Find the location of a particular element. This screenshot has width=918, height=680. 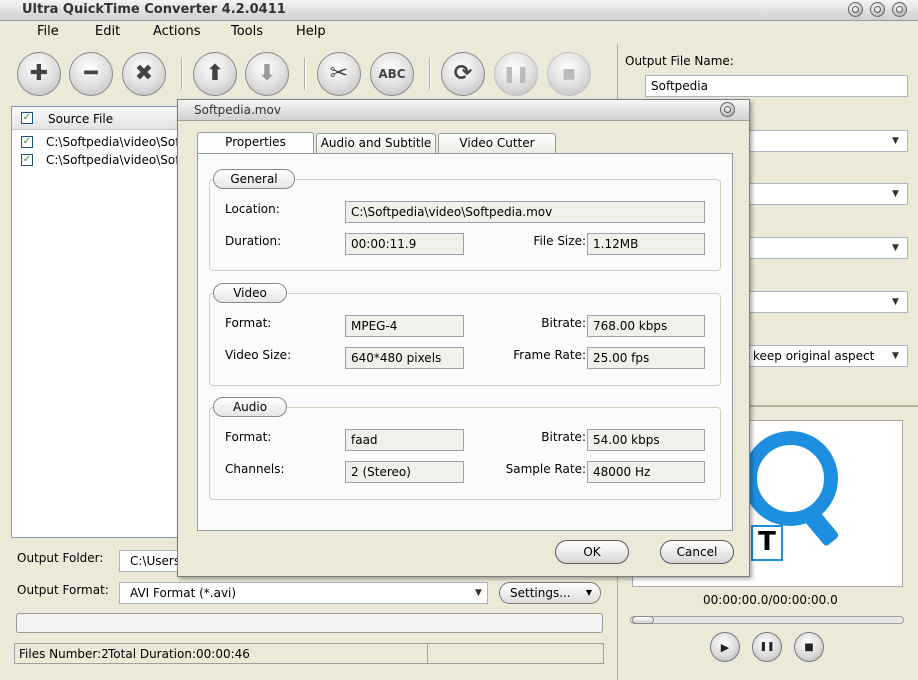

minus-icon: ━ is located at coordinates (91, 73).